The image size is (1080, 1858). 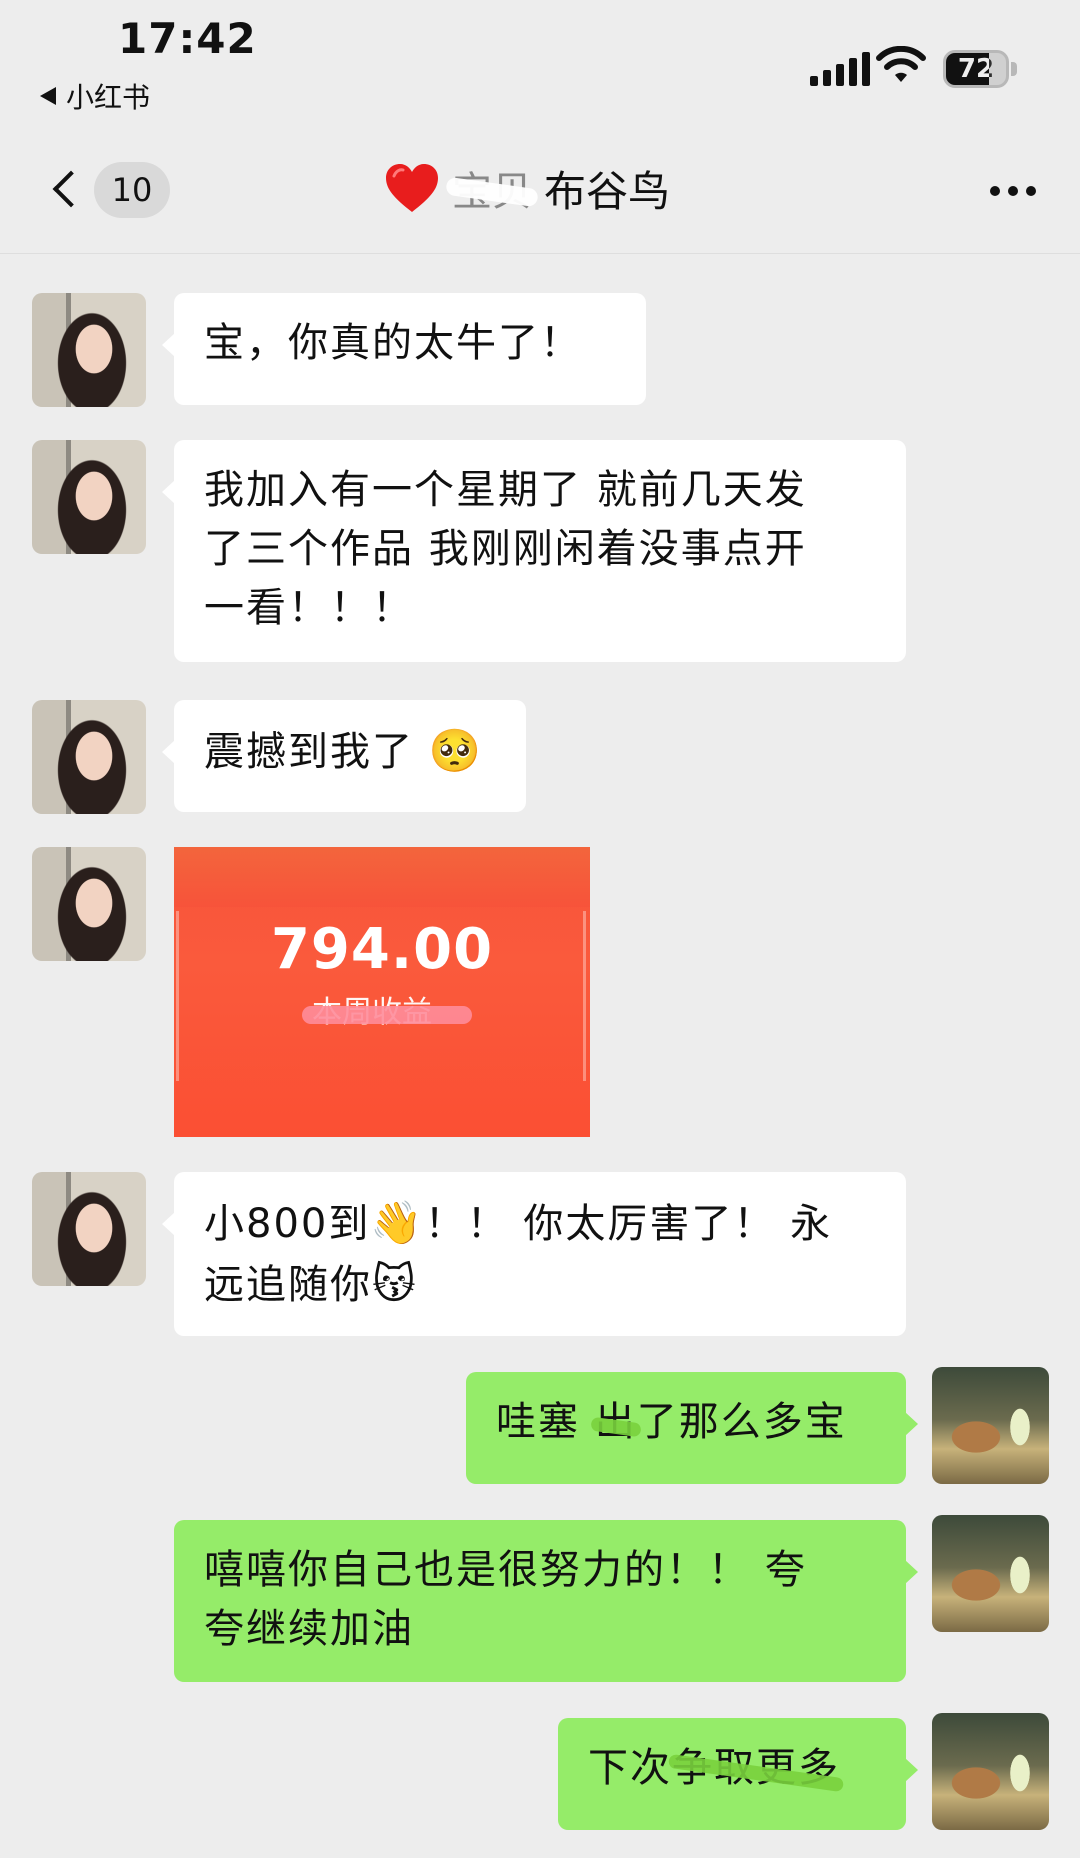 I want to click on message-text: 哇塞, so click(x=545, y=1422).